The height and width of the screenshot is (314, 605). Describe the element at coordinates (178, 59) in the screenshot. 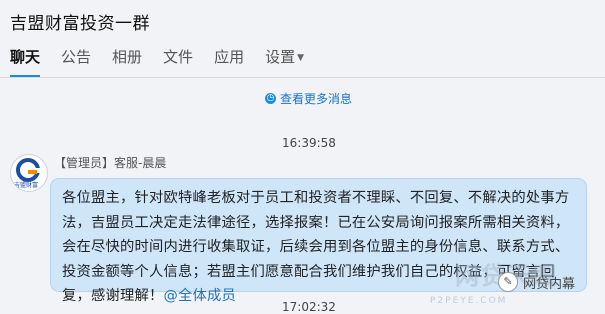

I see `tab-files: 文件` at that location.